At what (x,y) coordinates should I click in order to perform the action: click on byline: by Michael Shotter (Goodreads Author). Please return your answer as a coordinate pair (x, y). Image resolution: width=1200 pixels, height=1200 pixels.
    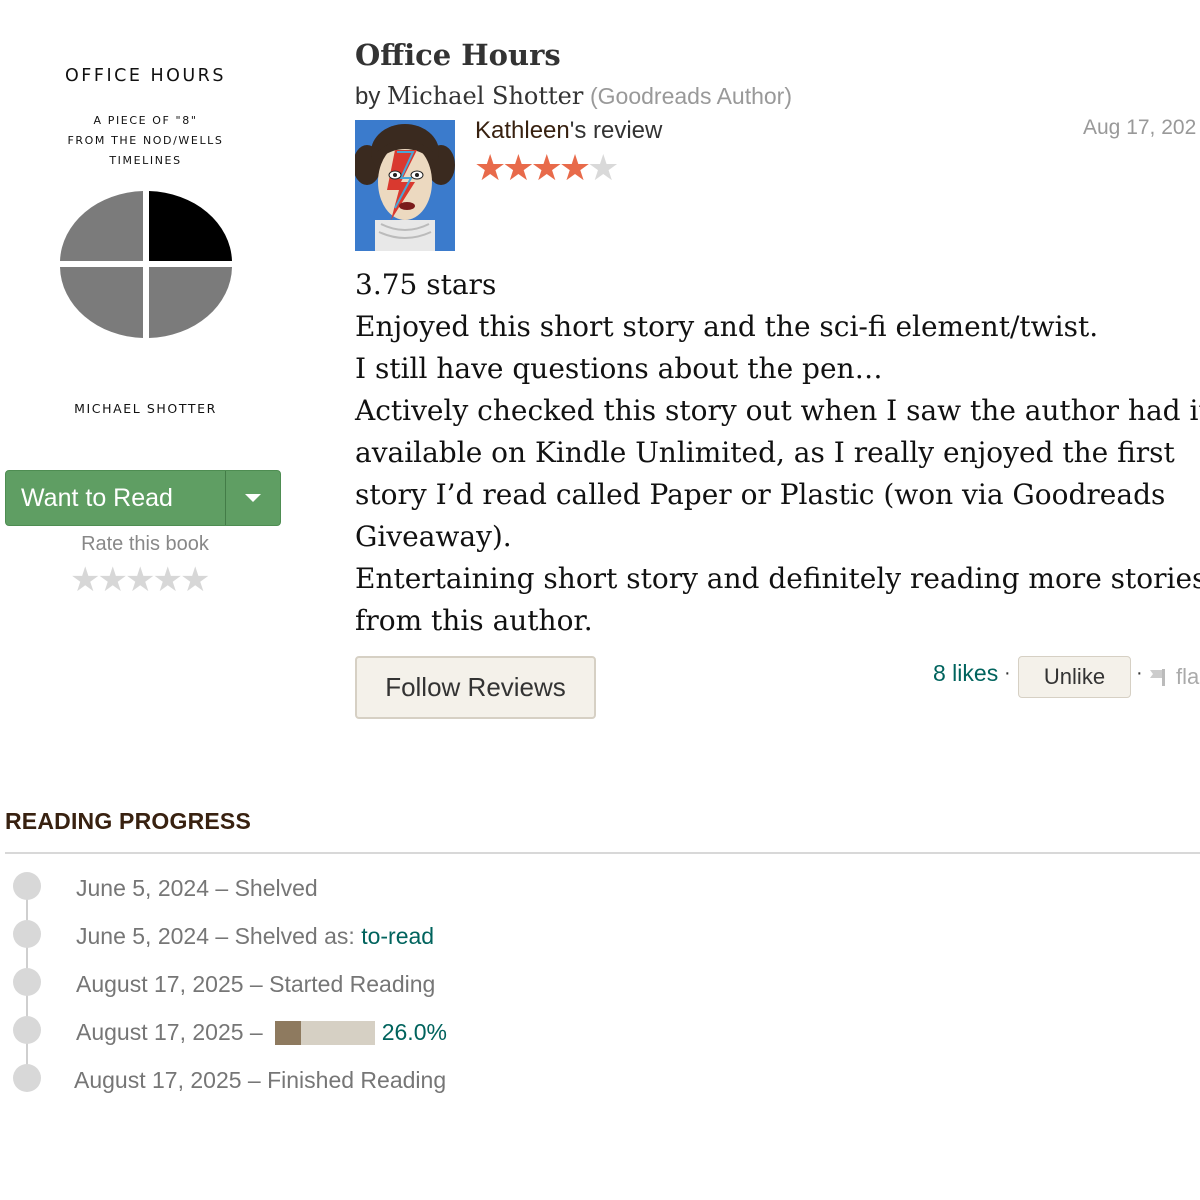
    Looking at the image, I should click on (573, 96).